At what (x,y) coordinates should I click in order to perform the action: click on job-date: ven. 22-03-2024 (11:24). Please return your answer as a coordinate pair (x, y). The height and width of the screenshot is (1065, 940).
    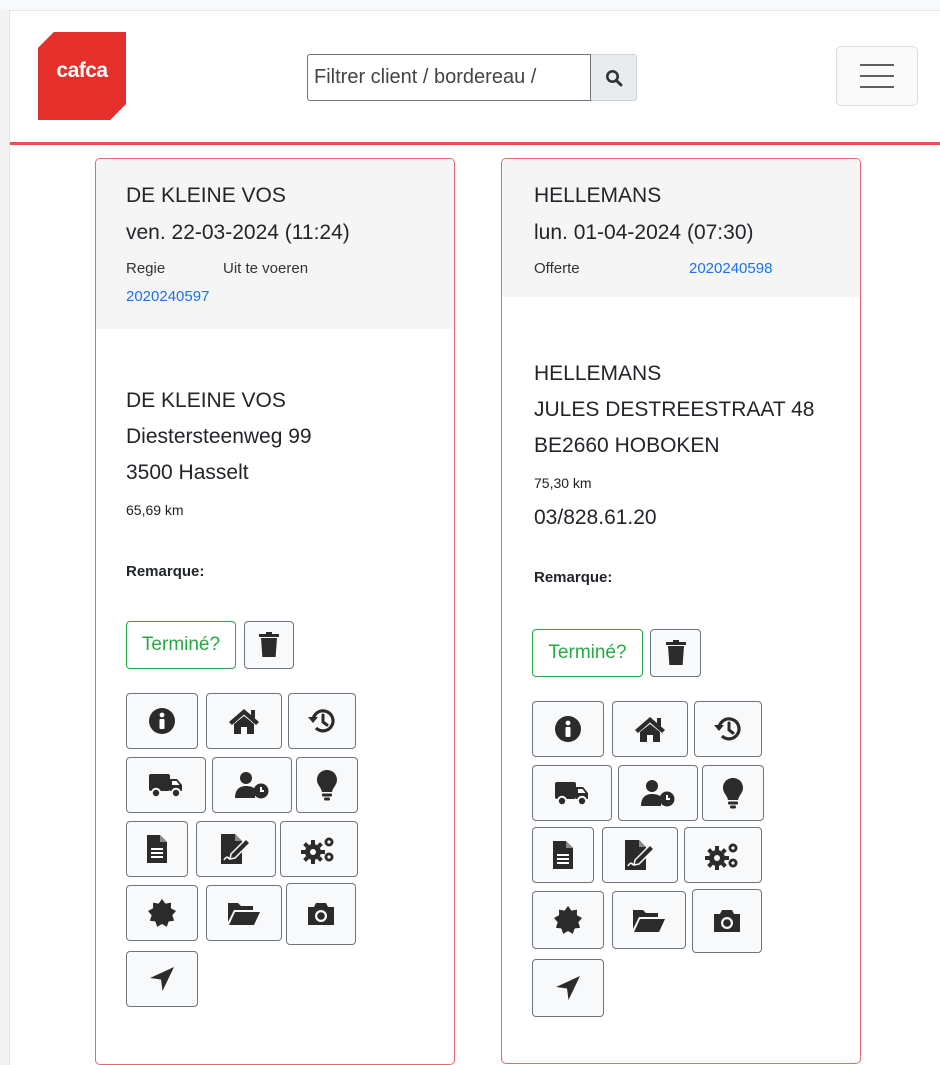
    Looking at the image, I should click on (238, 232).